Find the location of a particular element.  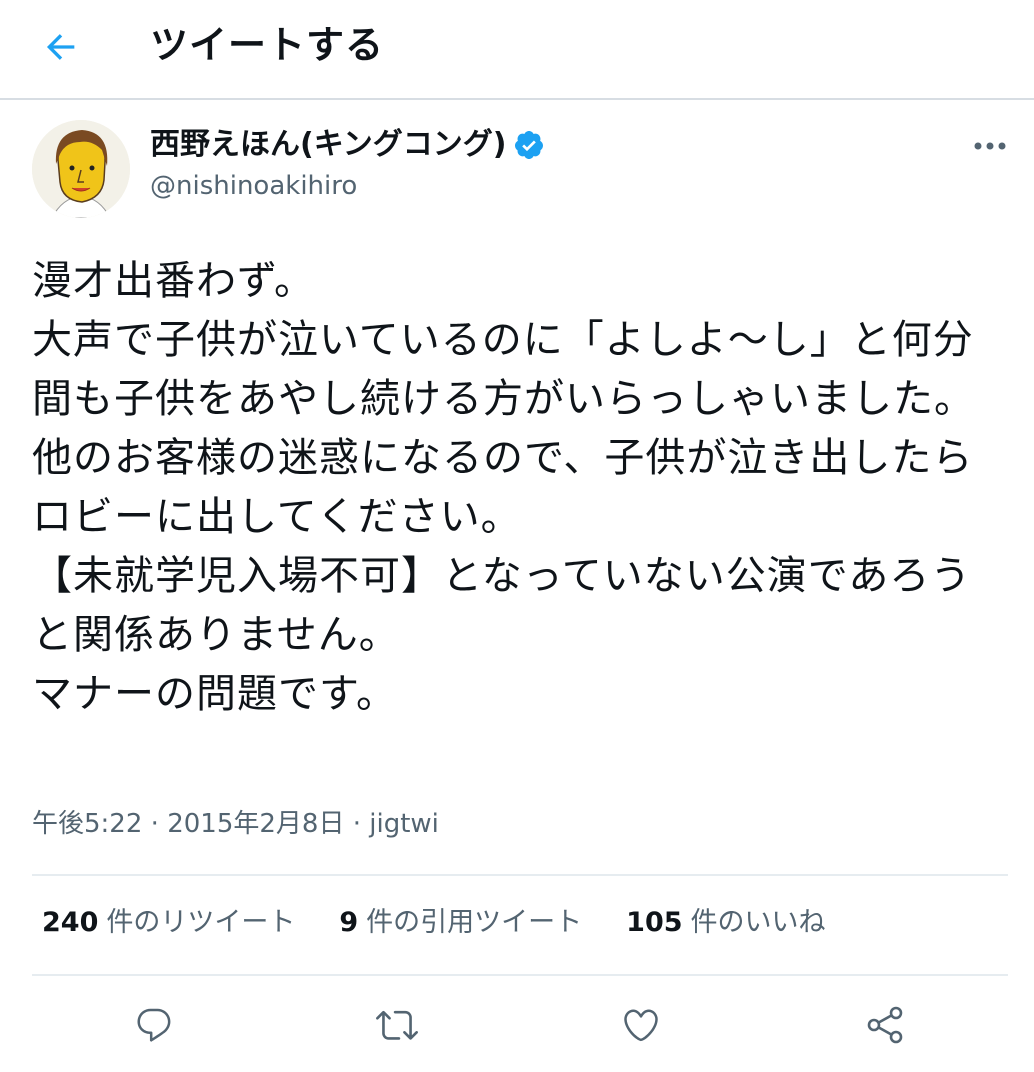

quotes-count: 9 is located at coordinates (349, 922).